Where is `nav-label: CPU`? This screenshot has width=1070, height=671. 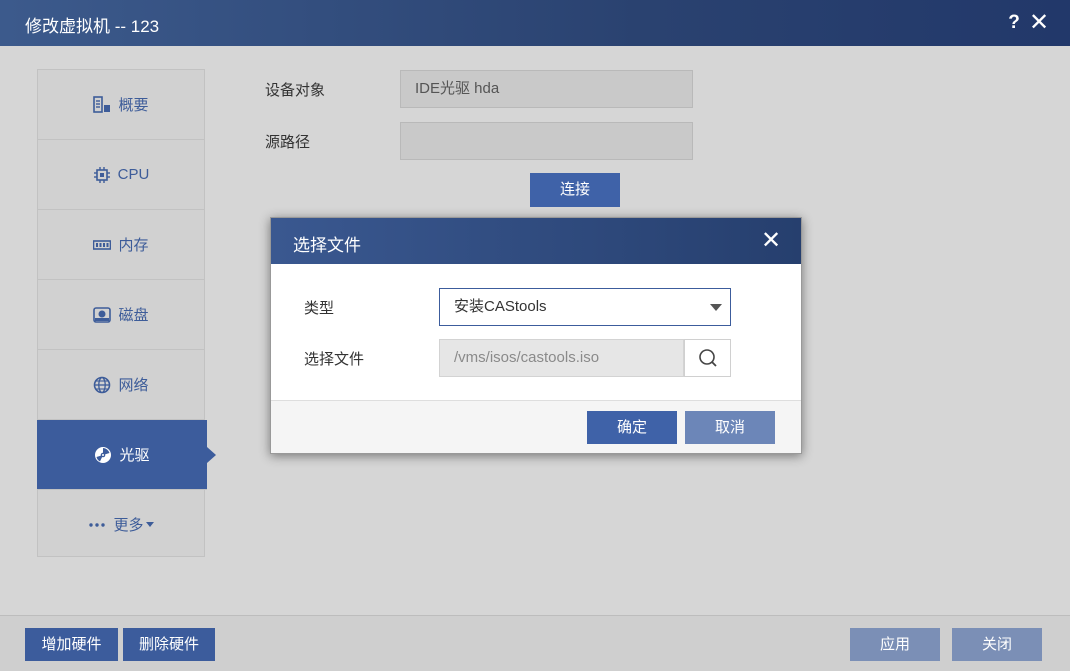 nav-label: CPU is located at coordinates (133, 174).